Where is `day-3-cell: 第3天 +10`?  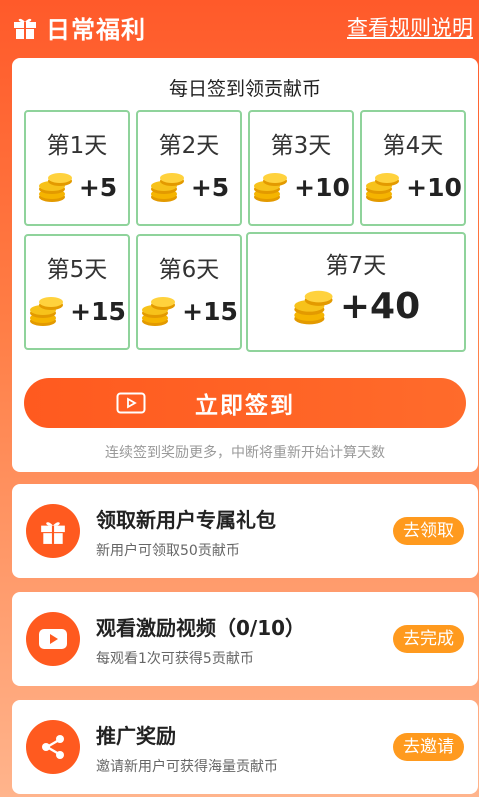 day-3-cell: 第3天 +10 is located at coordinates (301, 168).